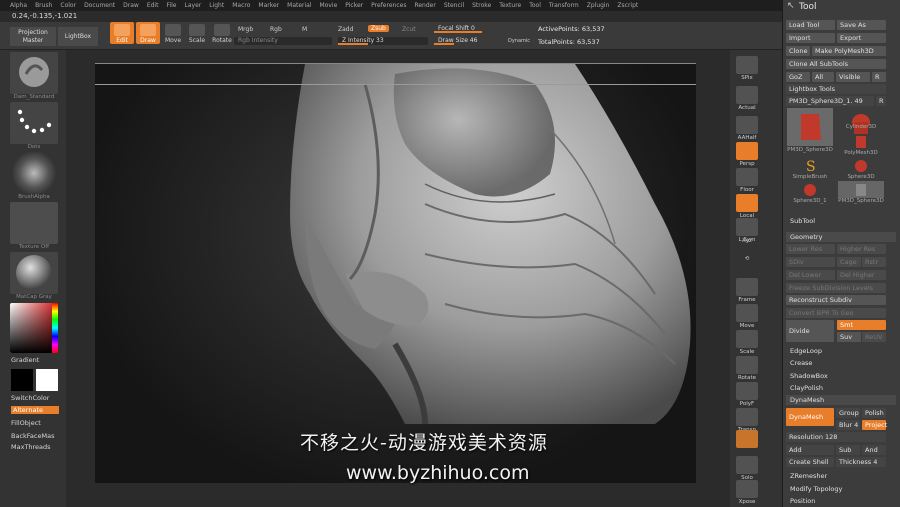 This screenshot has width=900, height=507. I want to click on alpha-selector, so click(34, 173).